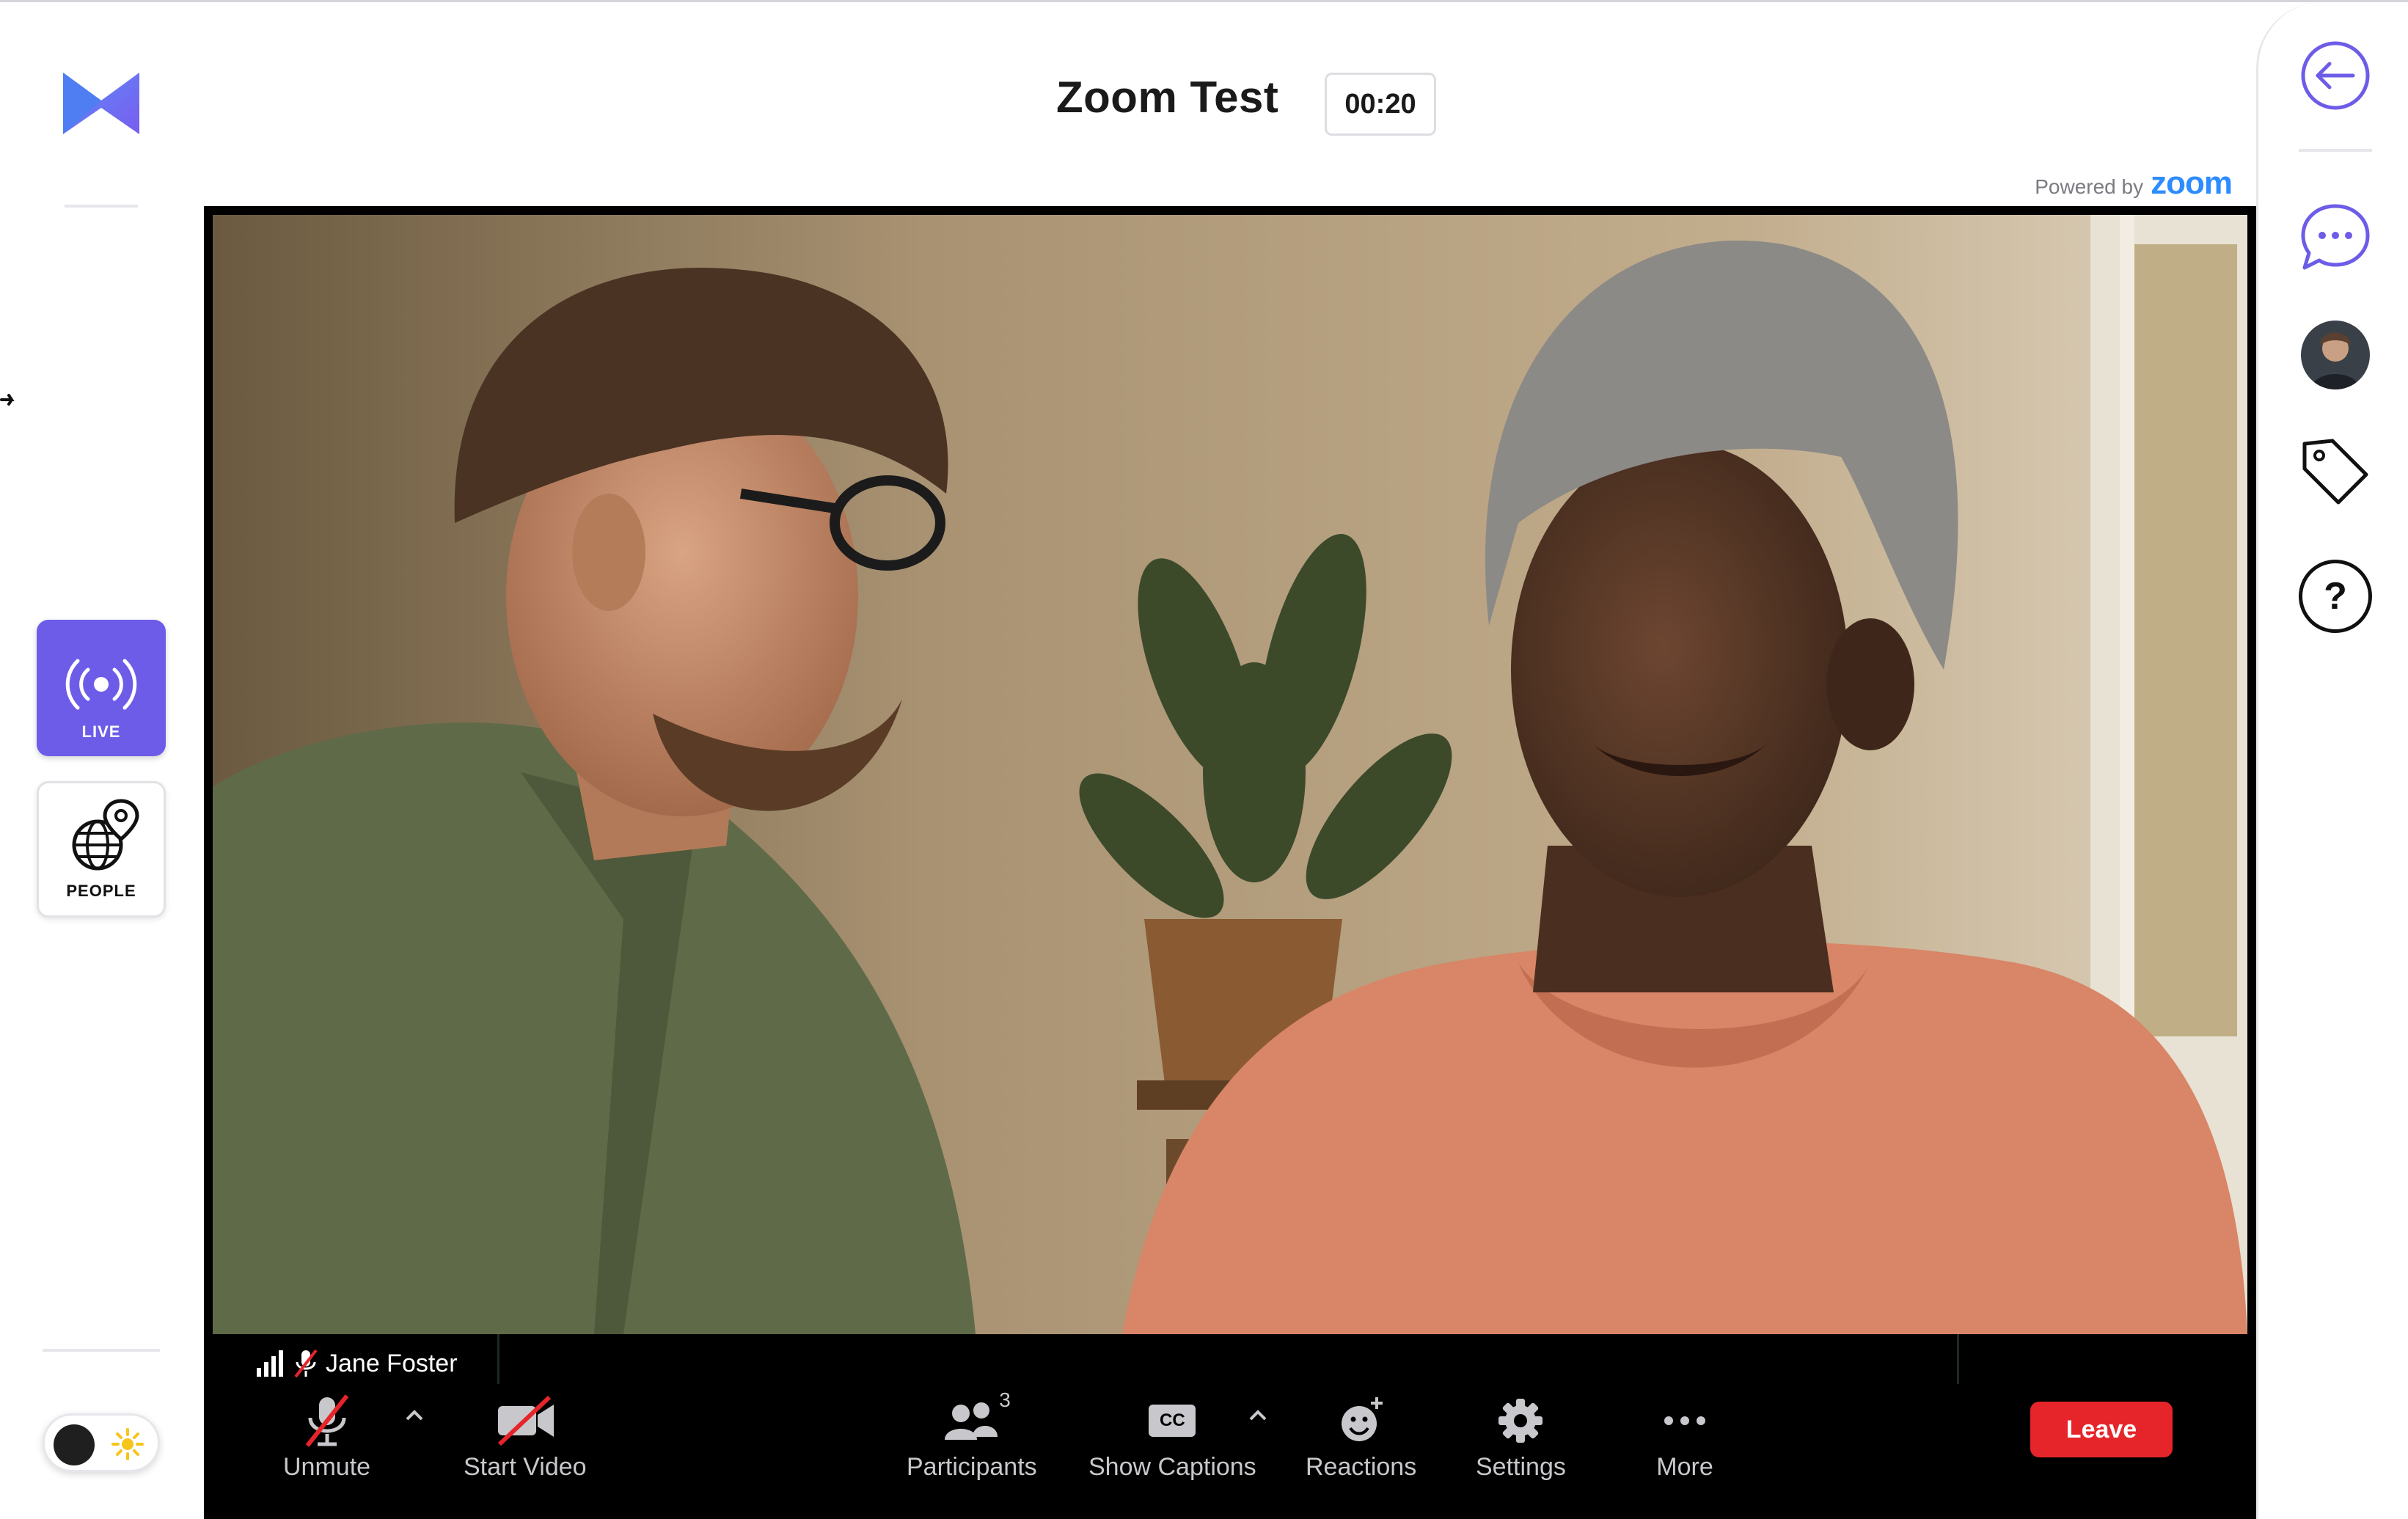 The height and width of the screenshot is (1519, 2408). I want to click on start-video-label: Start Video, so click(525, 1467).